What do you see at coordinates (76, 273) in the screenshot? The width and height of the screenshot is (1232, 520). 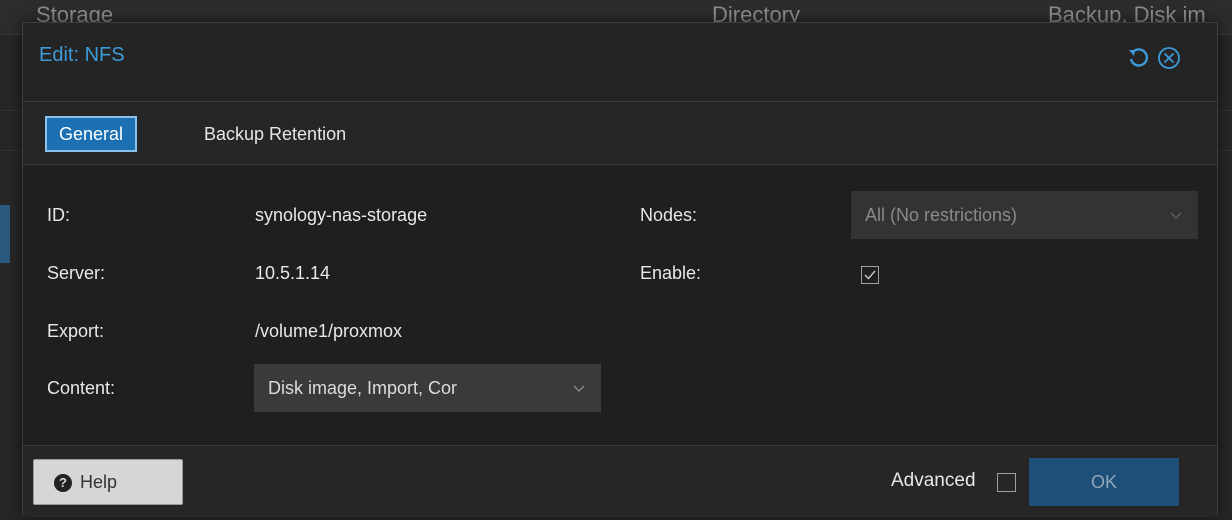 I see `server-label: Server:` at bounding box center [76, 273].